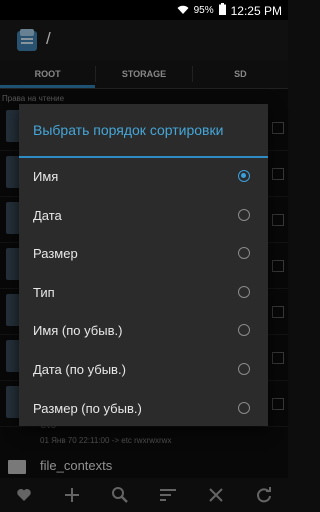 The image size is (320, 512). I want to click on battery-percent: 95%, so click(203, 10).